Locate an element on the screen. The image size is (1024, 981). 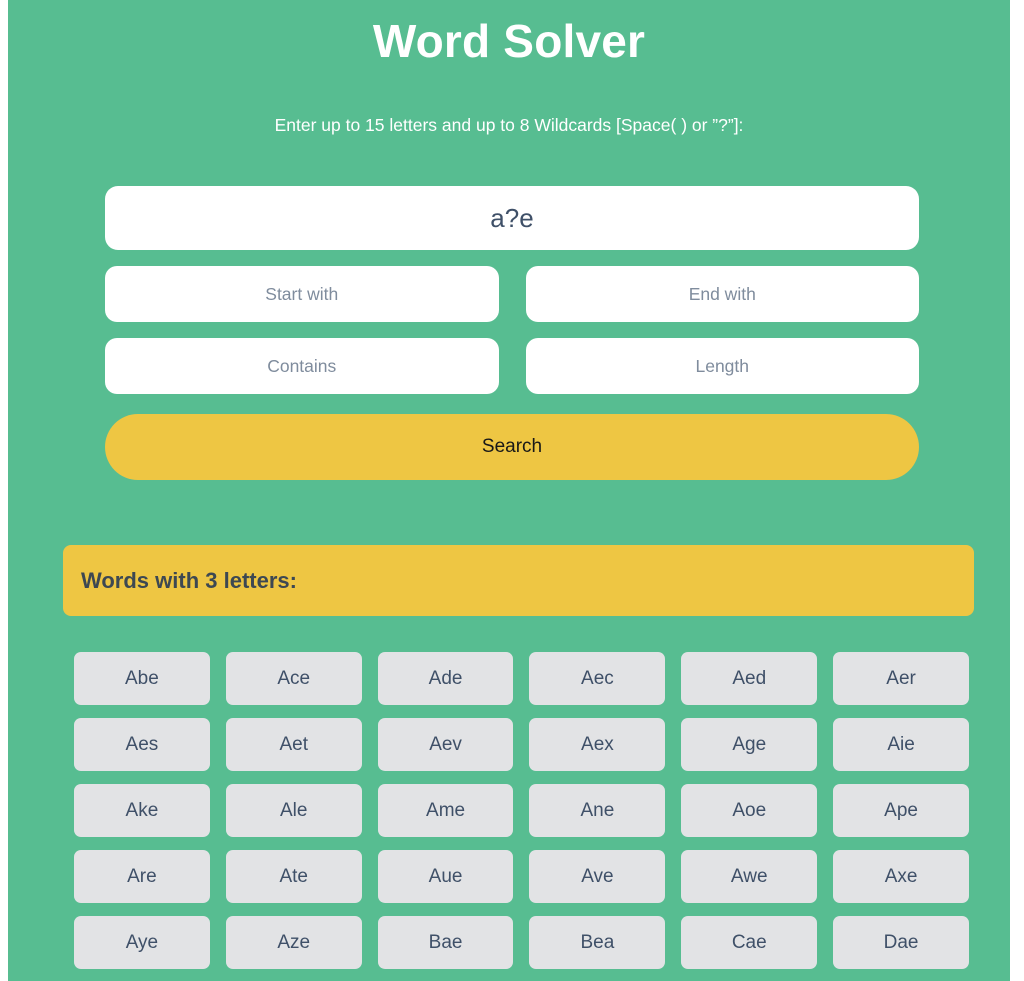
word-tile: Age is located at coordinates (749, 744).